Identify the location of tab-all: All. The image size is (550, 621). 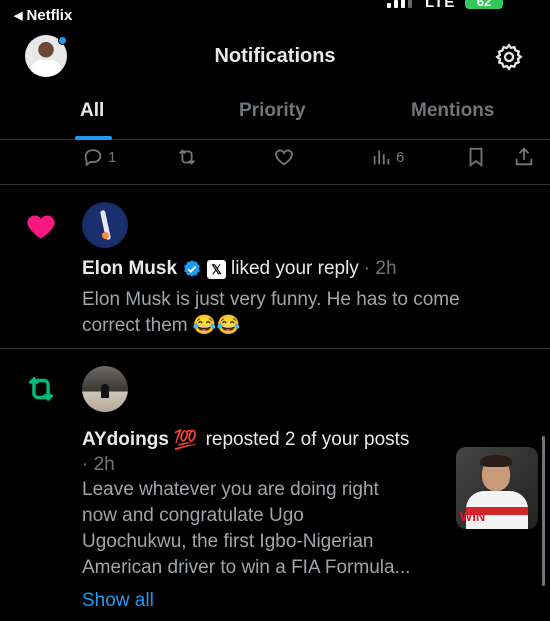
(92, 111).